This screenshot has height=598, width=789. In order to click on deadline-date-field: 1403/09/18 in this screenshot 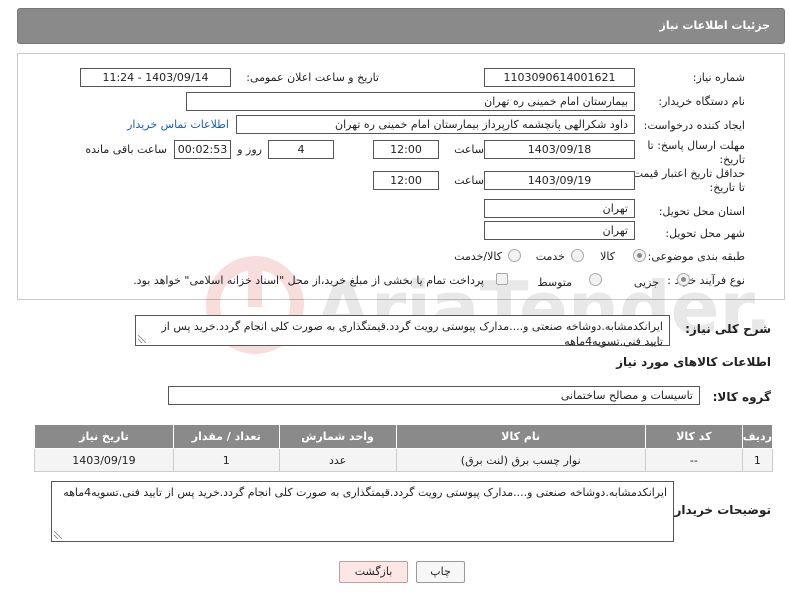, I will do `click(559, 149)`.